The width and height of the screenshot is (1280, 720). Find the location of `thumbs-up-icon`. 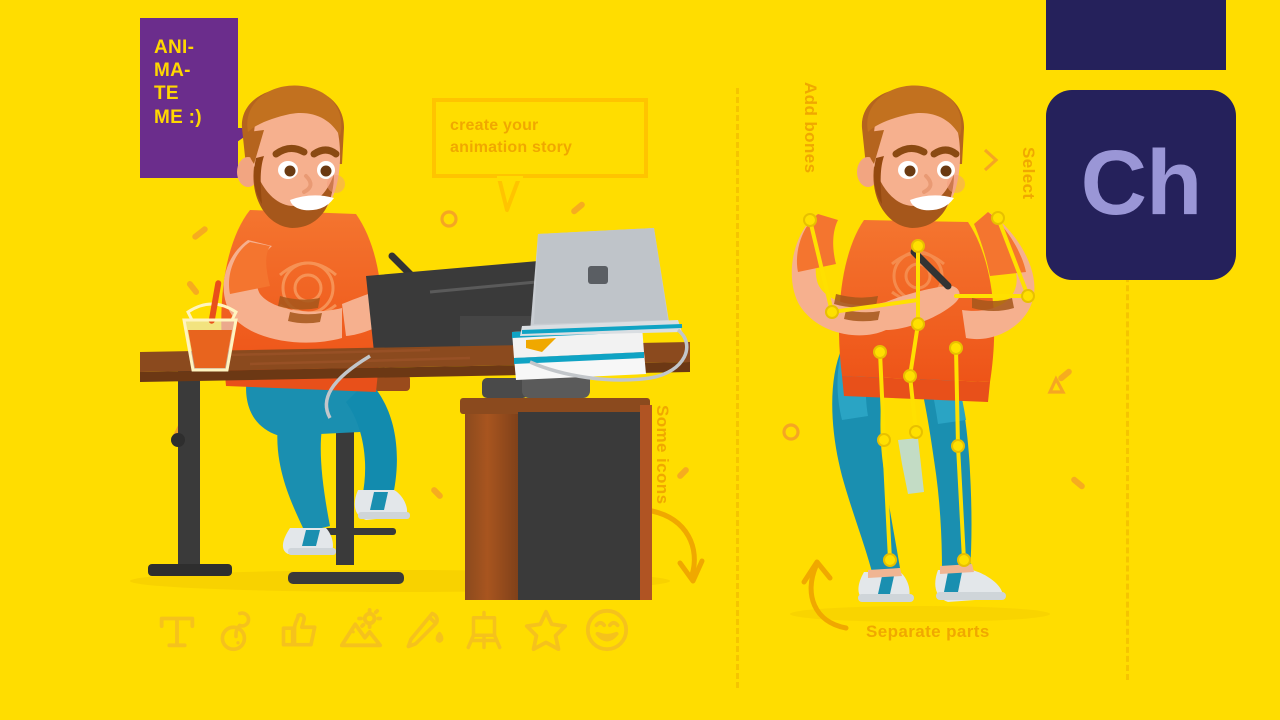

thumbs-up-icon is located at coordinates (300, 630).